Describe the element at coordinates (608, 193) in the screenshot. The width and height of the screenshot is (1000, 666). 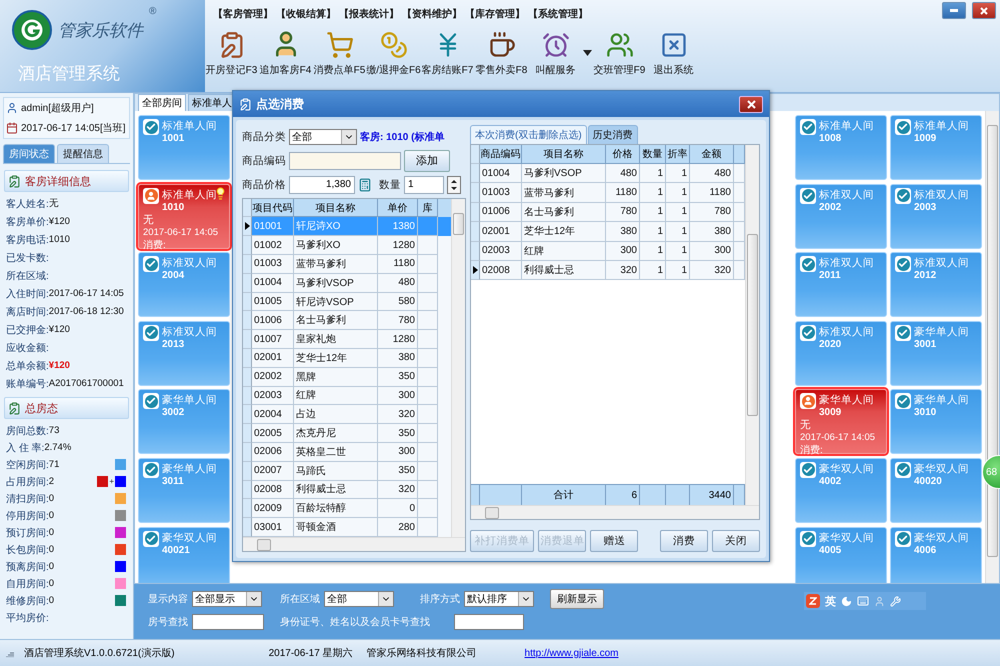
I see `table-row: 01003 蓝带马爹利 1180 1 1 1180` at that location.